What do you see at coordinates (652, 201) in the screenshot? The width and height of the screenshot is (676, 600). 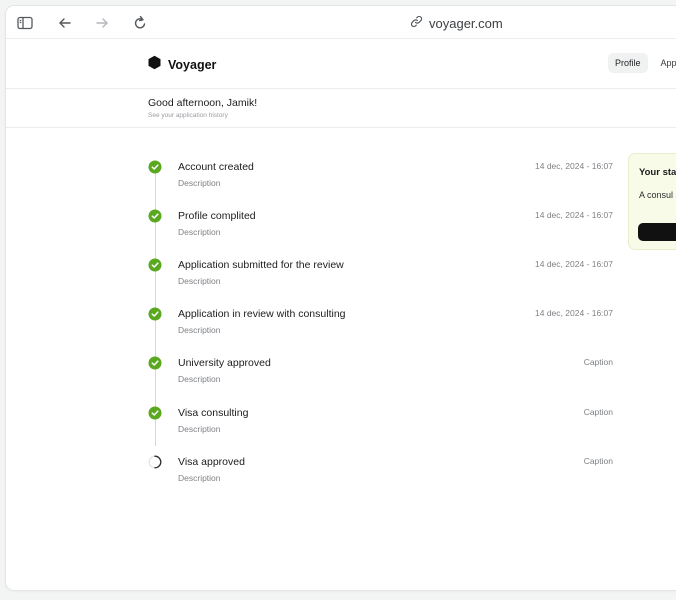 I see `status-card: Your sta A consul and infor` at bounding box center [652, 201].